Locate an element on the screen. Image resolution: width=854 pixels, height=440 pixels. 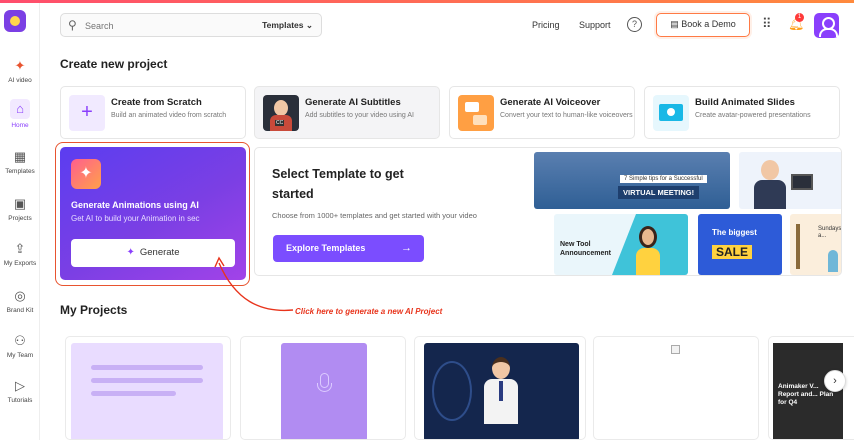
thumbnail-title: VIRTUAL MEETING! is located at coordinates (659, 192).